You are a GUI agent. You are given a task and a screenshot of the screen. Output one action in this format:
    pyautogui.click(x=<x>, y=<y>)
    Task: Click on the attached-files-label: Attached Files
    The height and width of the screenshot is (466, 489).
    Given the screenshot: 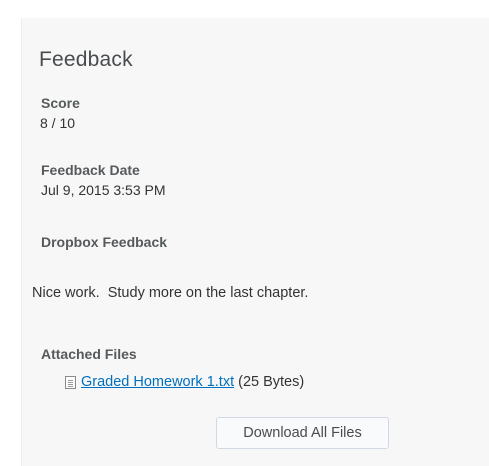 What is the action you would take?
    pyautogui.click(x=89, y=354)
    